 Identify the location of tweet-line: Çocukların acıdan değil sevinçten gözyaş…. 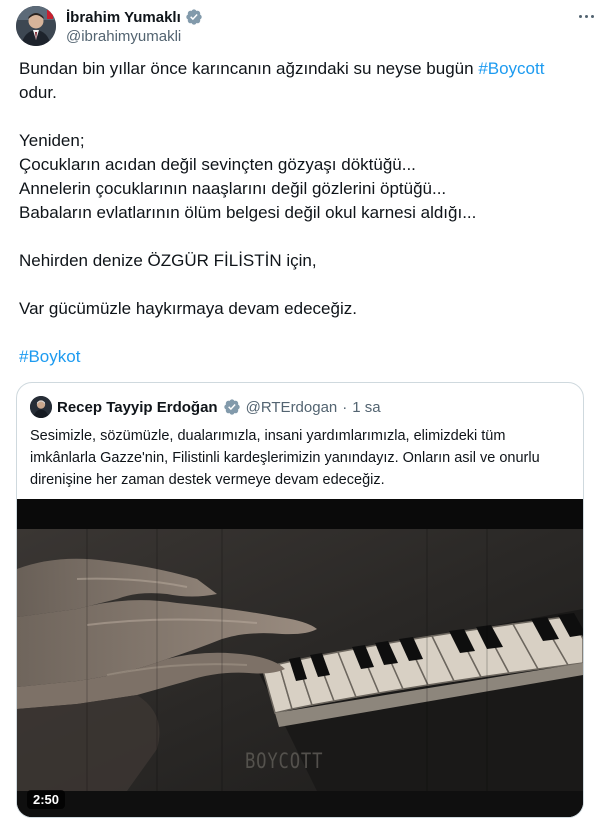
(217, 164).